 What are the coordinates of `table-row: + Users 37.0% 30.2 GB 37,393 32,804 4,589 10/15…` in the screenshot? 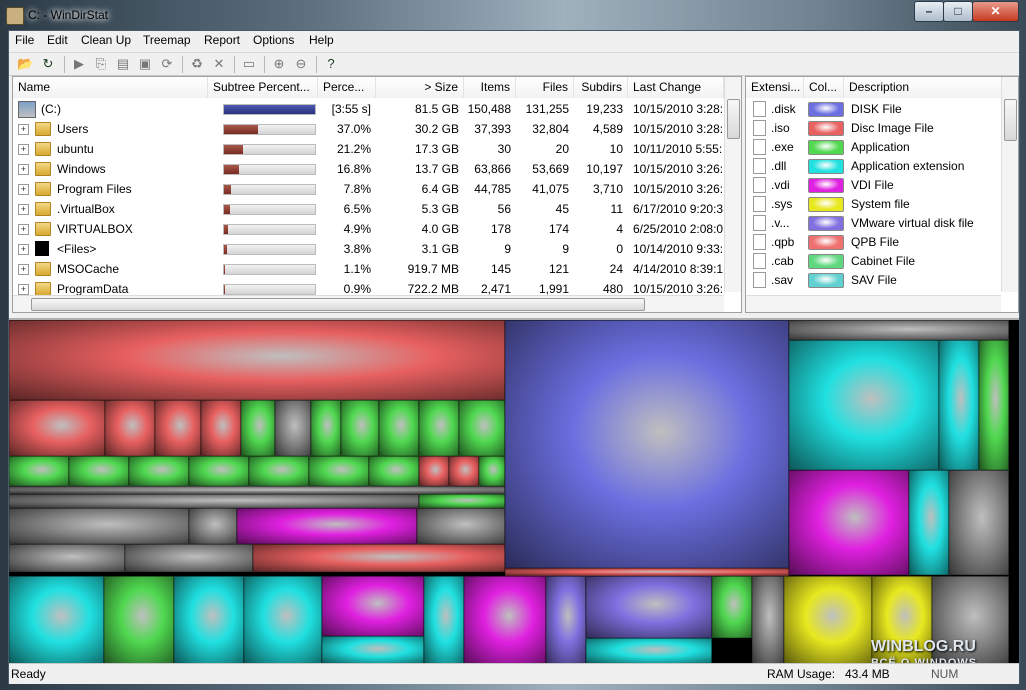 It's located at (368, 129).